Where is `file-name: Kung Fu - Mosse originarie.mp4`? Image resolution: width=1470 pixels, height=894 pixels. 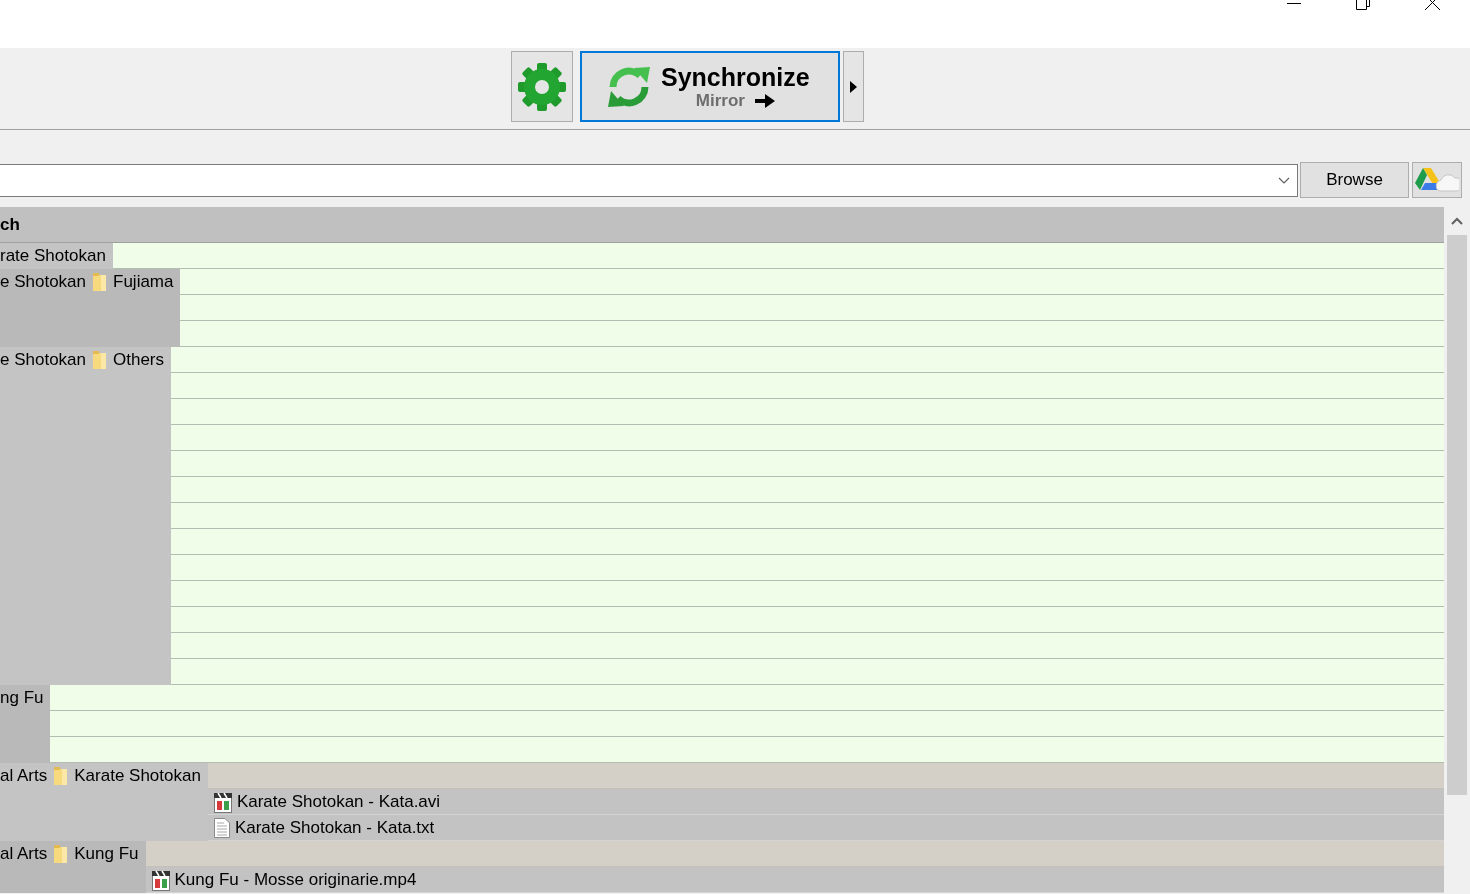
file-name: Kung Fu - Mosse originarie.mp4 is located at coordinates (295, 879).